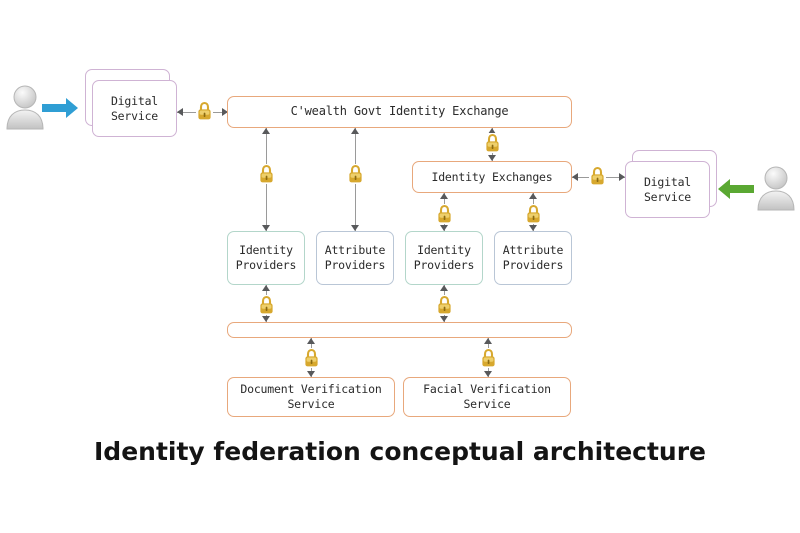 This screenshot has height=533, width=800. I want to click on node-label-digital-service-left: Digital Service, so click(134, 108).